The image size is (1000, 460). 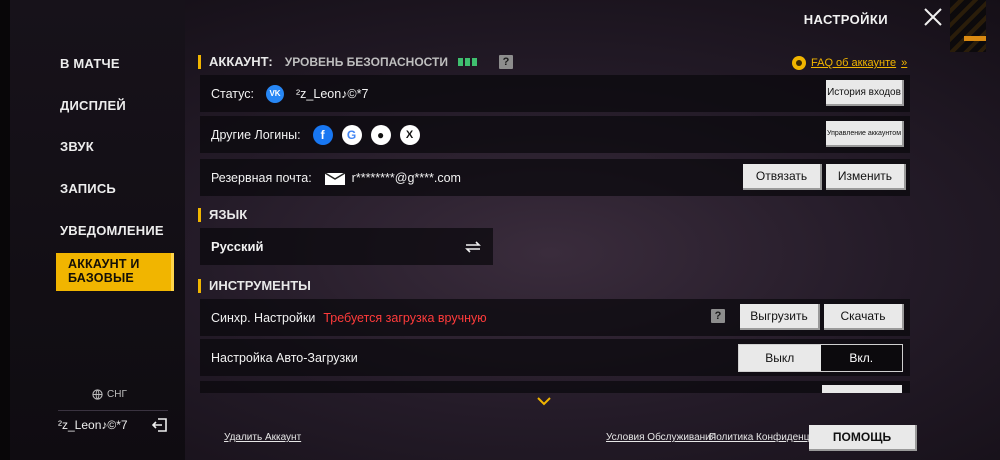 What do you see at coordinates (862, 389) in the screenshot?
I see `partial-button` at bounding box center [862, 389].